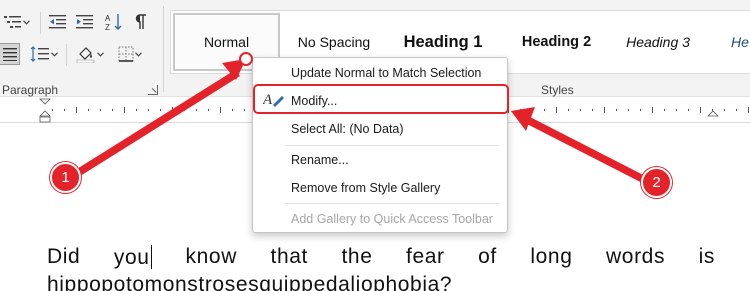 The height and width of the screenshot is (291, 750). I want to click on sort-icon: AZ, so click(114, 22).